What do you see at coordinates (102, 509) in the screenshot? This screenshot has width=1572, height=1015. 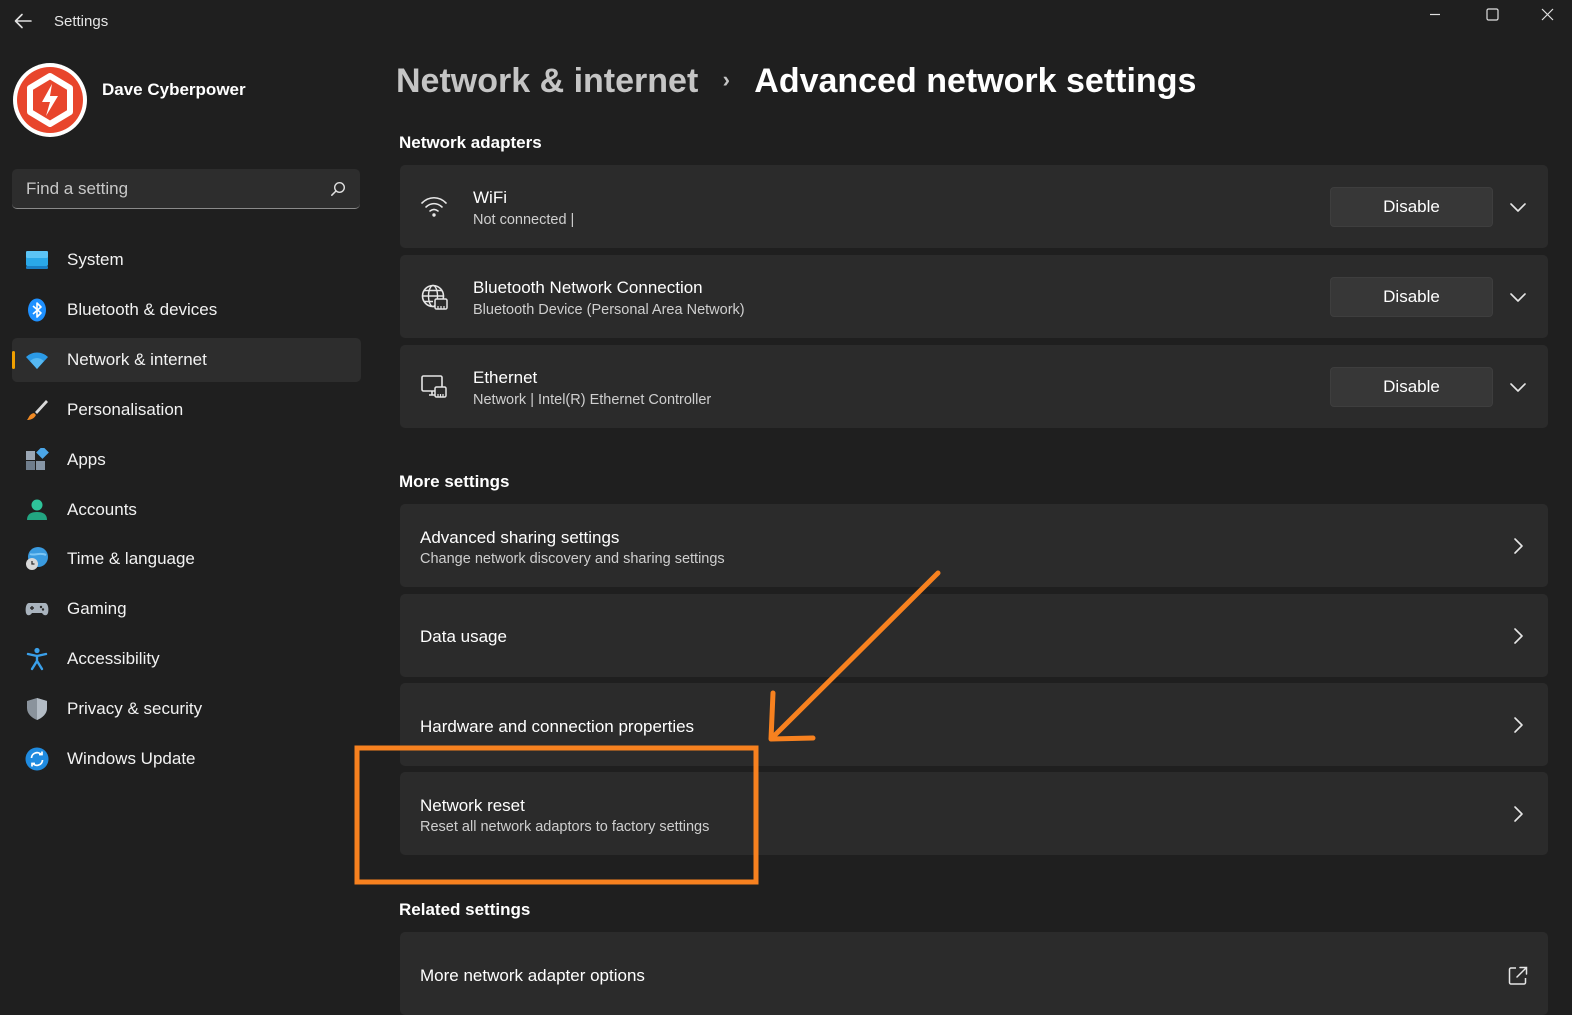 I see `sidebar-item-label: Accounts` at bounding box center [102, 509].